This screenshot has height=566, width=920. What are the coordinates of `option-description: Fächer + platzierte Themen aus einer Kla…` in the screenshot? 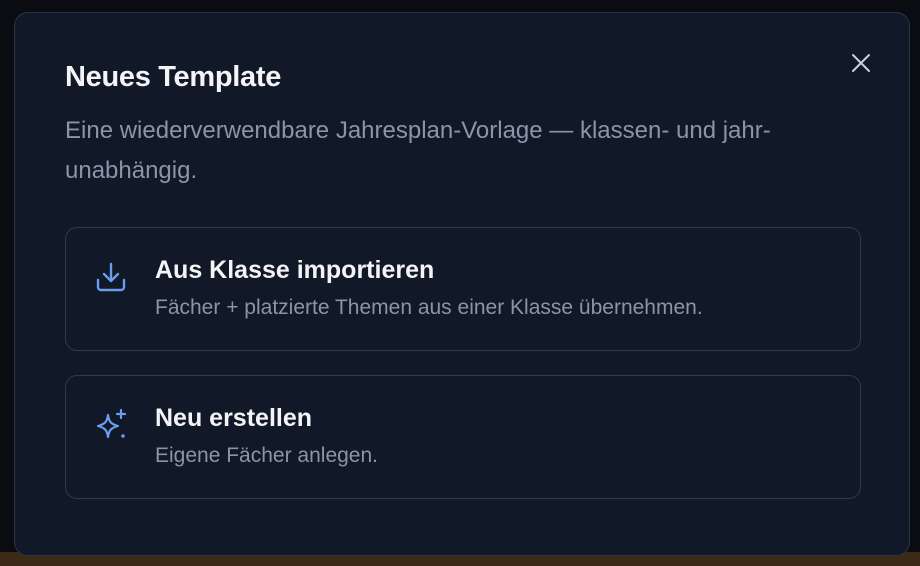 It's located at (429, 307).